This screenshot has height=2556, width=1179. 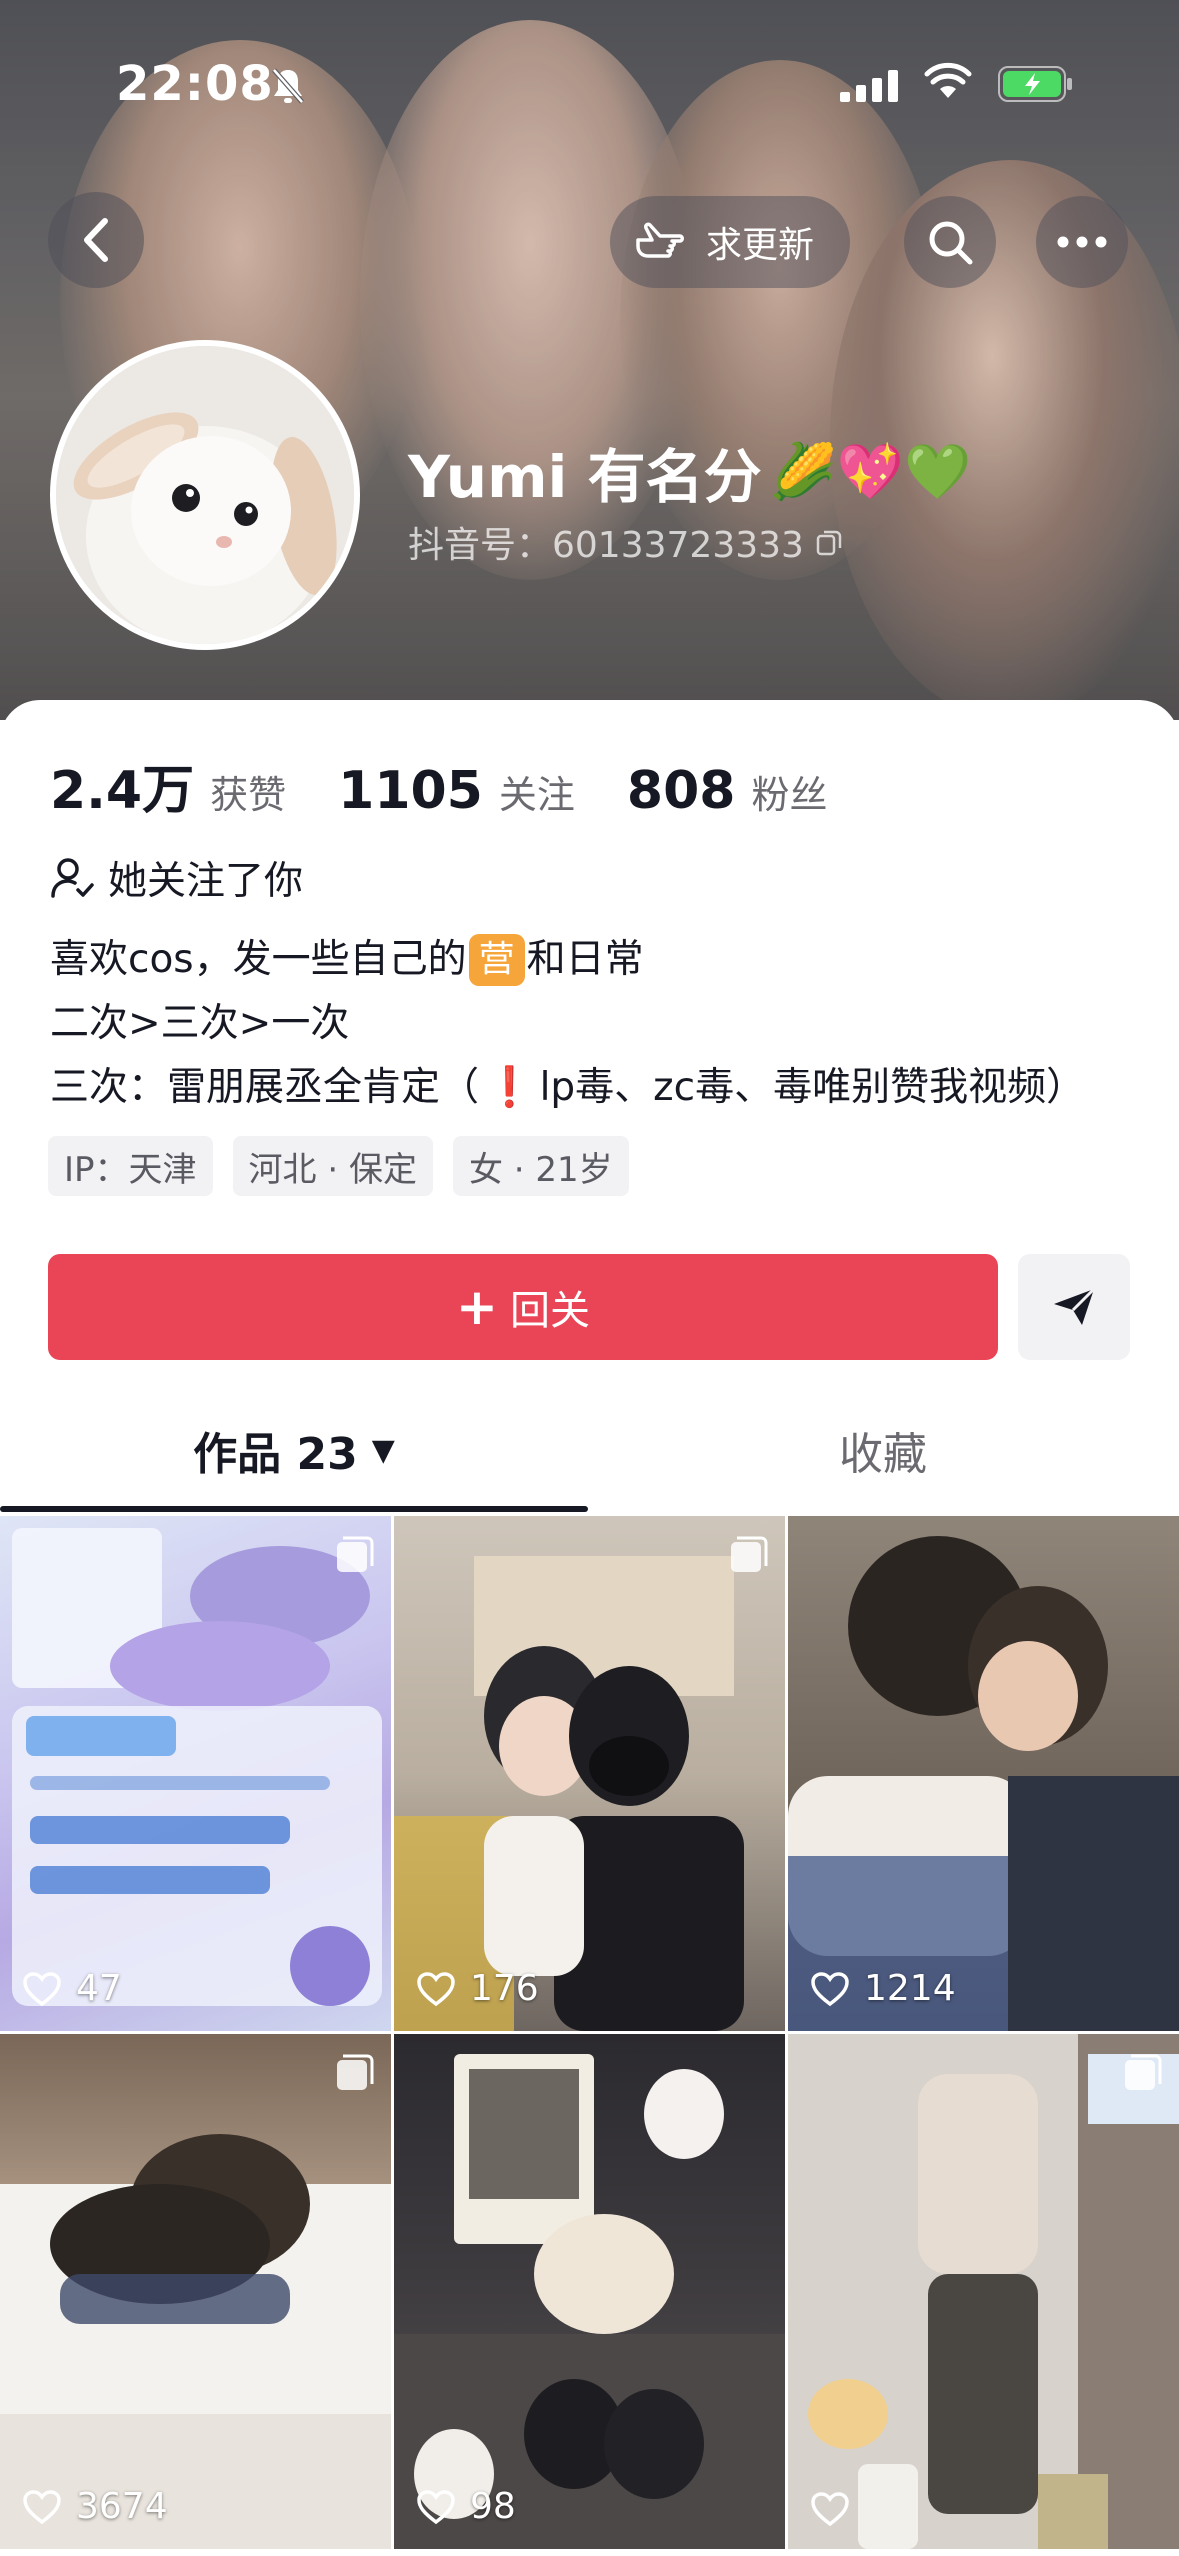 I want to click on send-arrow-icon, so click(x=1075, y=1306).